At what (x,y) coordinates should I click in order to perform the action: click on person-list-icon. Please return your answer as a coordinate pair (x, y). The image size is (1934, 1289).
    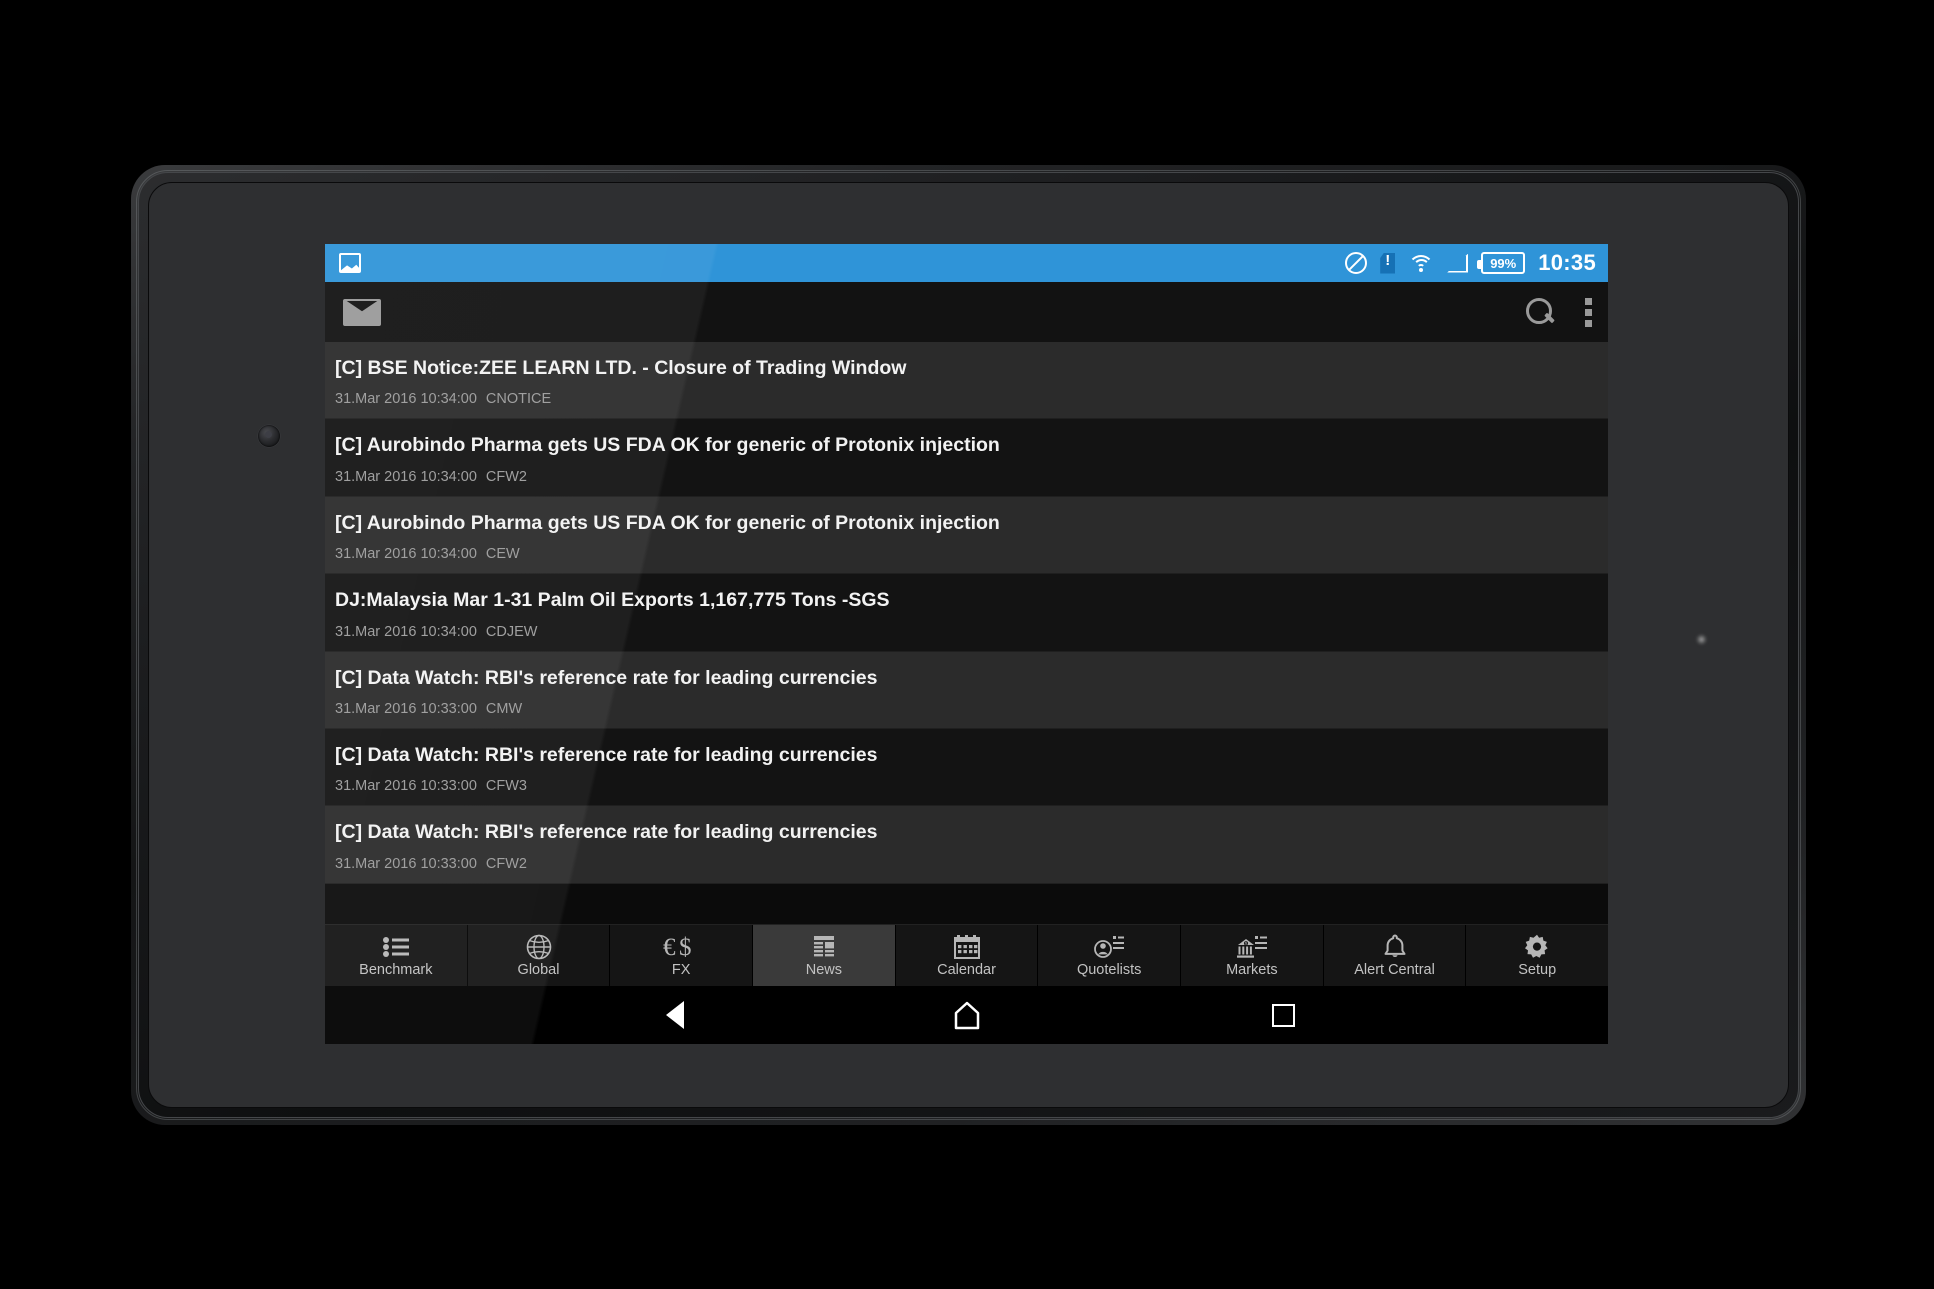
    Looking at the image, I should click on (1109, 947).